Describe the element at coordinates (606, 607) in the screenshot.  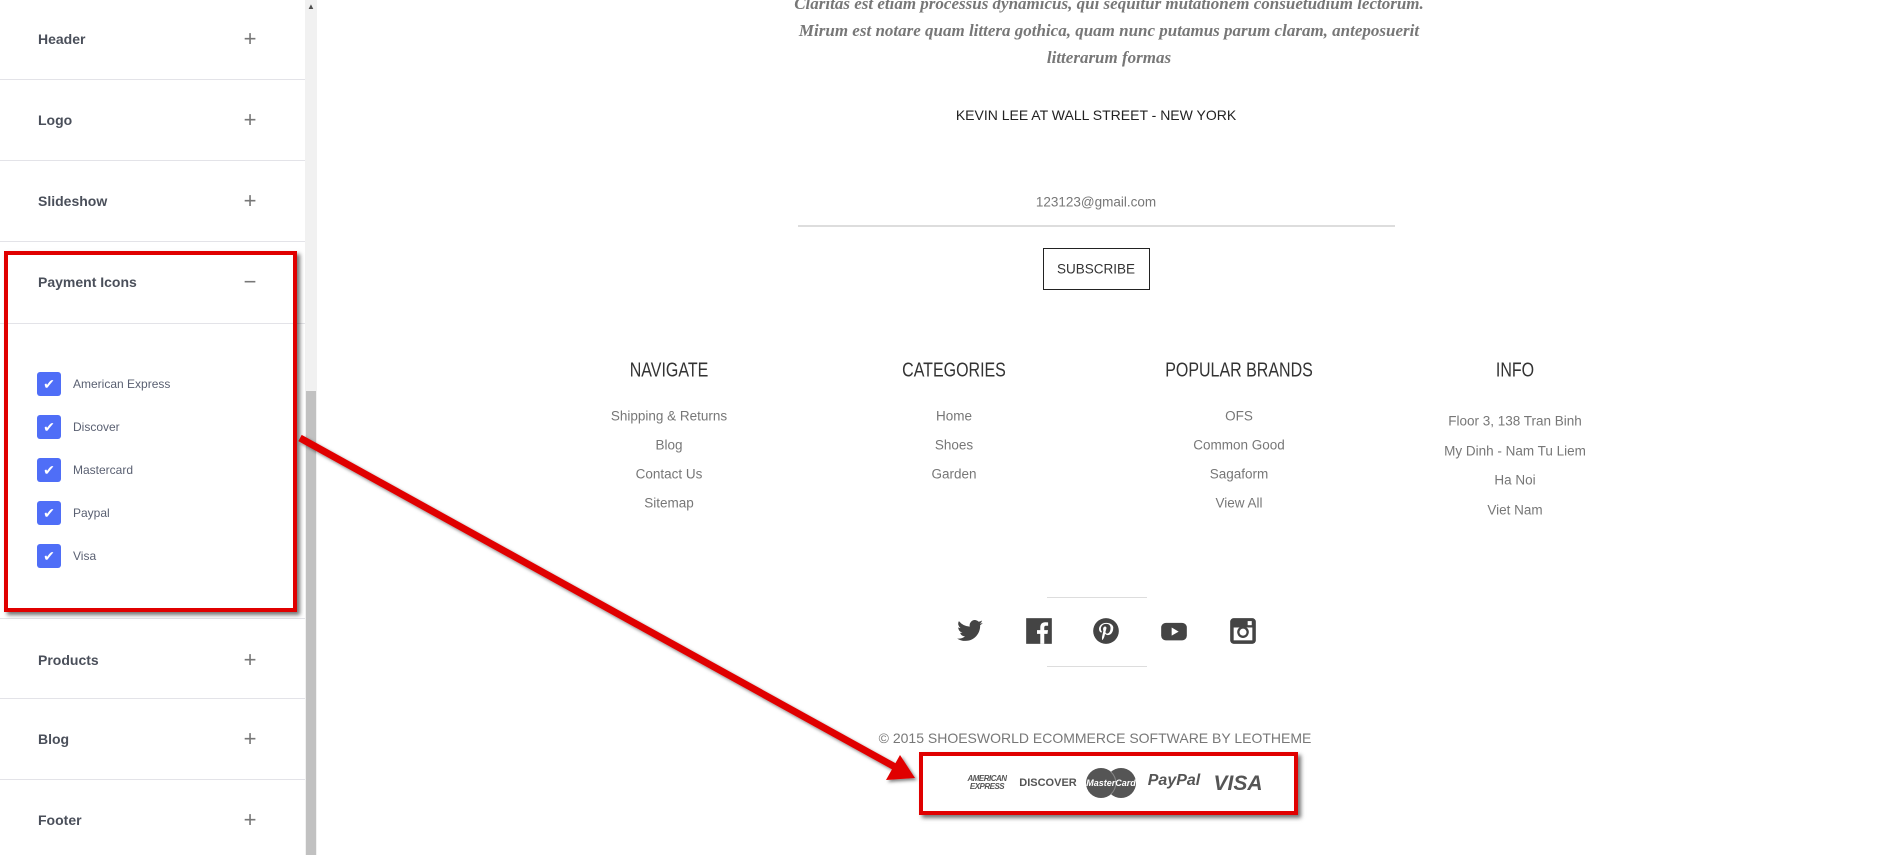
I see `annotation-arrow` at that location.